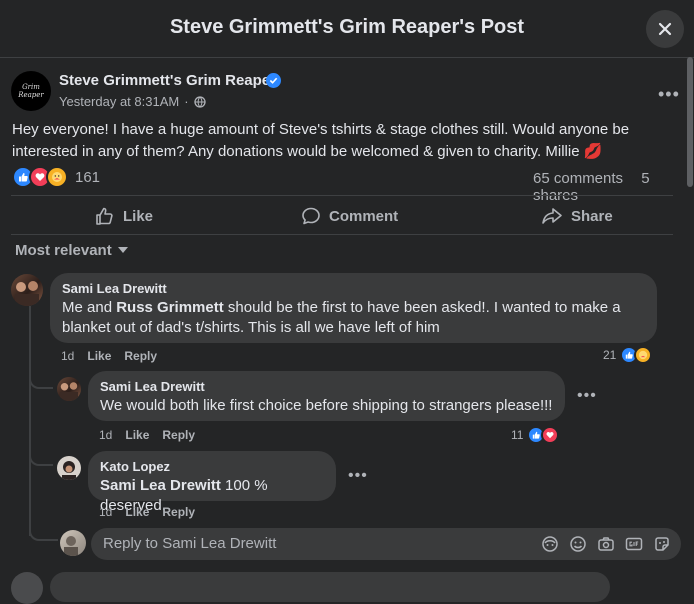 This screenshot has height=604, width=694. I want to click on camera-icon, so click(606, 544).